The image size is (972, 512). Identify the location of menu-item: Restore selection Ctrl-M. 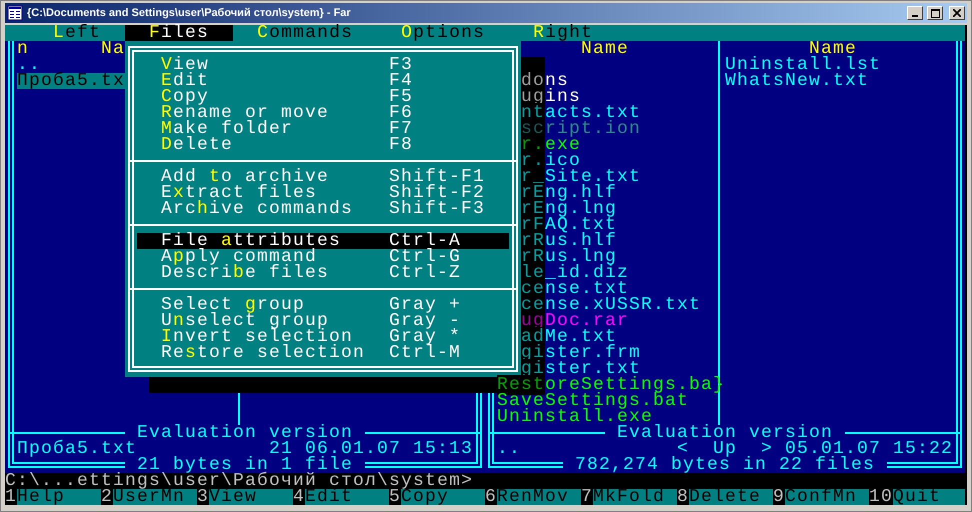
(323, 353).